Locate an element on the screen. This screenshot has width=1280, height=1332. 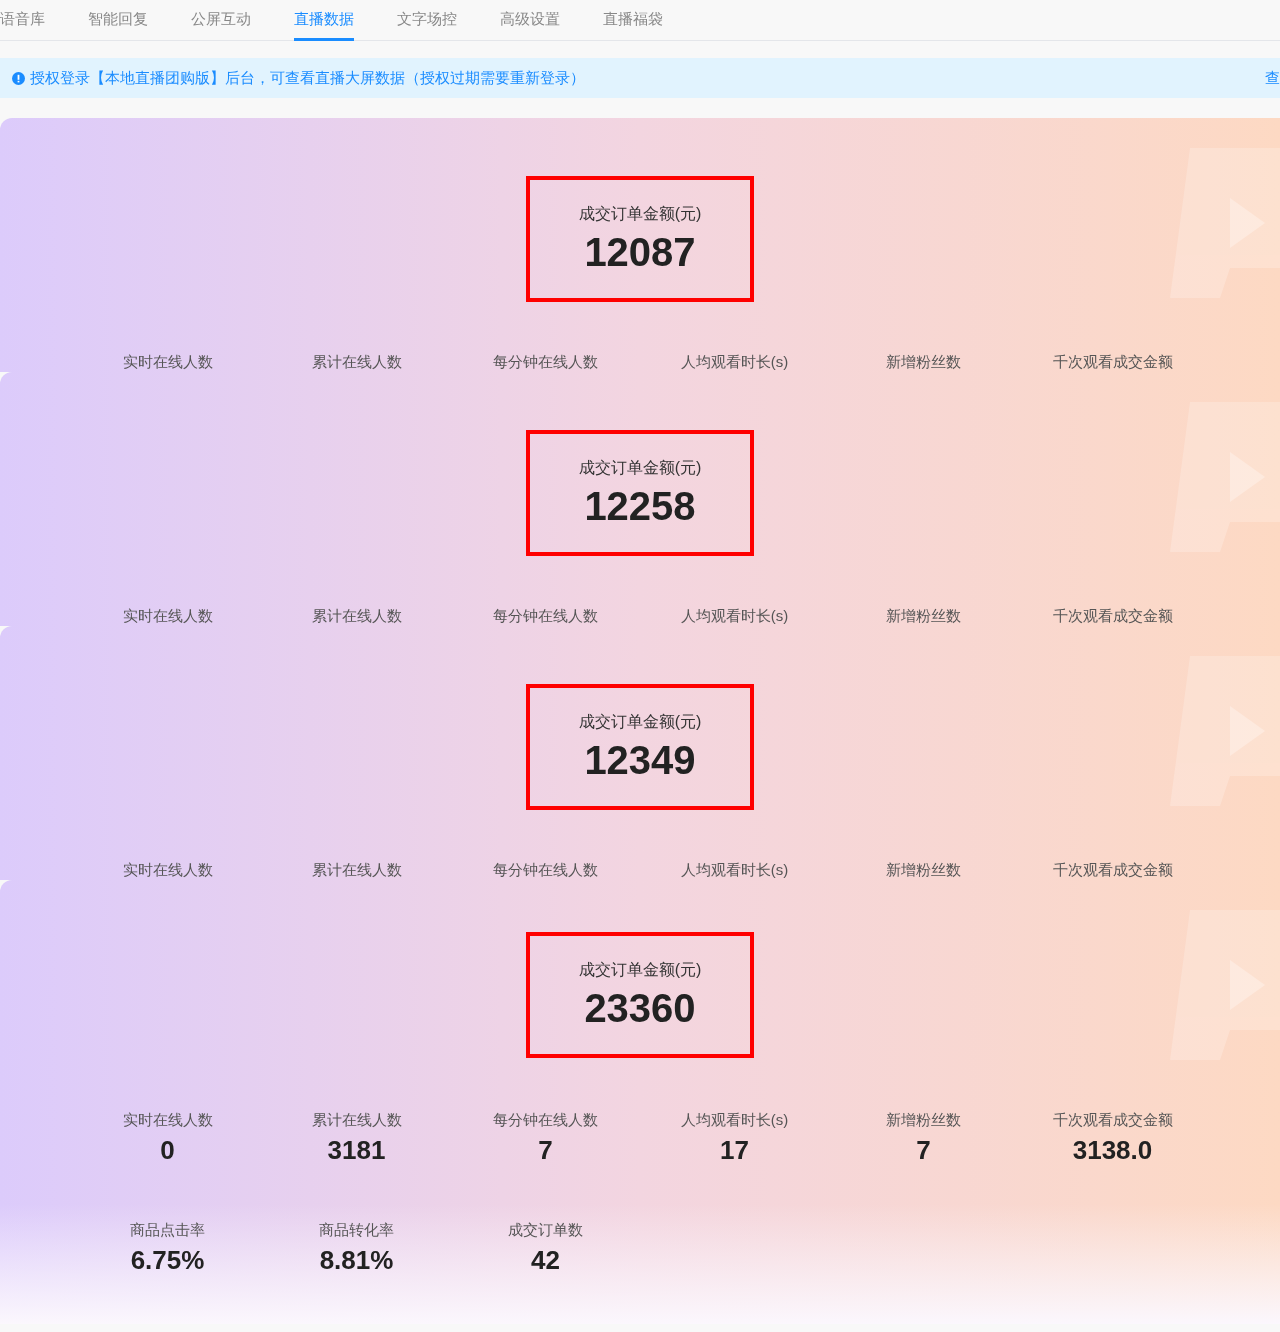
metric-value: 0 is located at coordinates (167, 1150).